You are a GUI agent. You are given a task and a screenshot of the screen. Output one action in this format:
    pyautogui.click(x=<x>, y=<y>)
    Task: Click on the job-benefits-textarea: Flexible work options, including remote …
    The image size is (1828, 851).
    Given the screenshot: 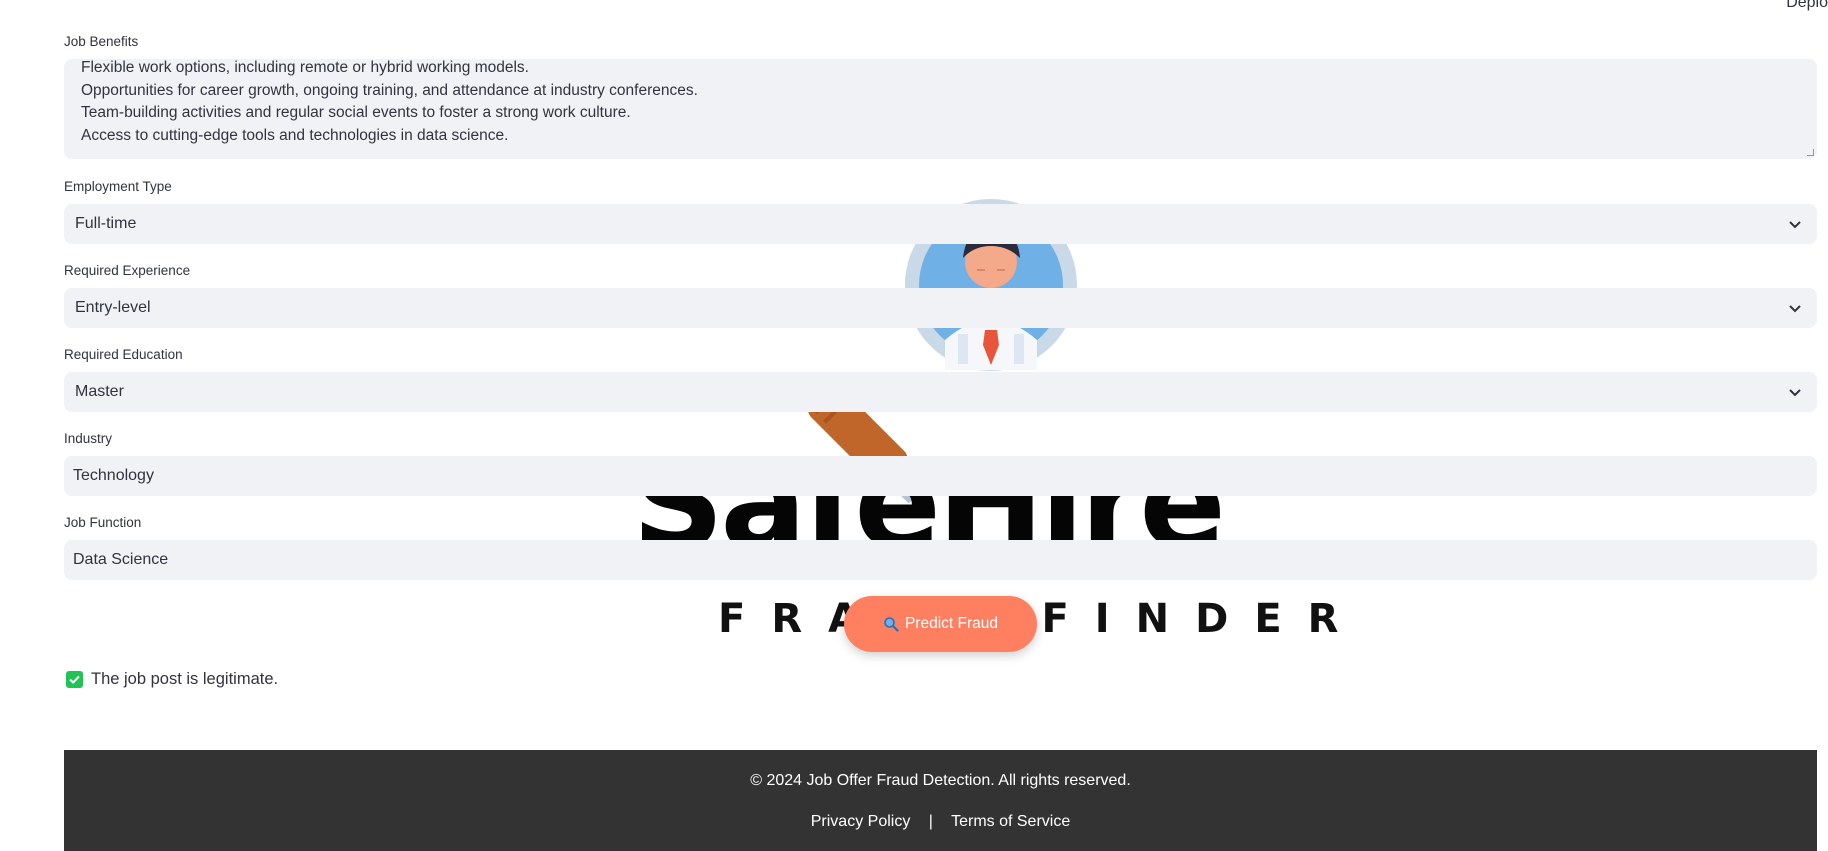 What is the action you would take?
    pyautogui.click(x=940, y=109)
    